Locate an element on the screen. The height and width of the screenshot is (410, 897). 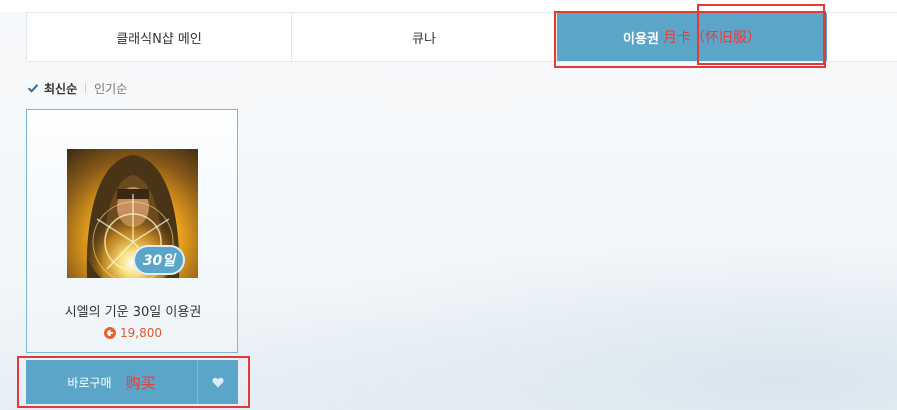
price-value: 19,800 is located at coordinates (141, 333).